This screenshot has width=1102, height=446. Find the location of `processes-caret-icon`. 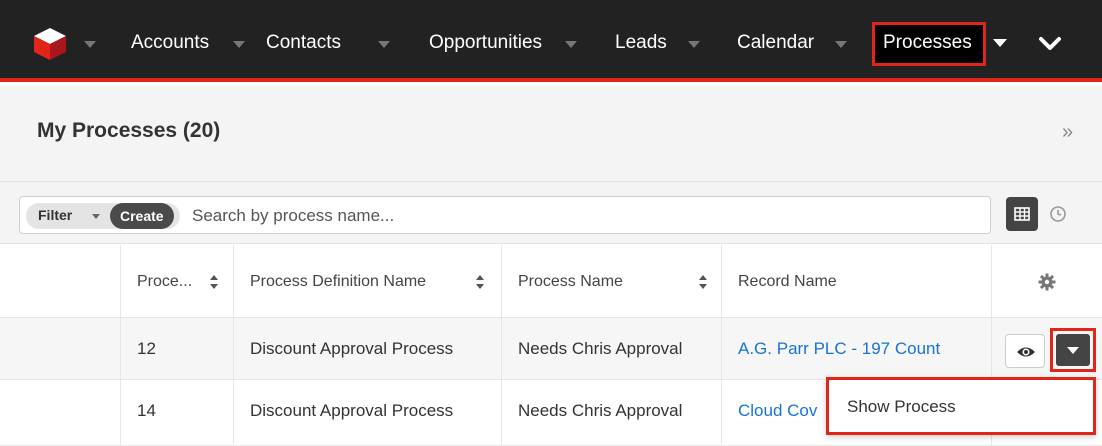

processes-caret-icon is located at coordinates (1000, 43).